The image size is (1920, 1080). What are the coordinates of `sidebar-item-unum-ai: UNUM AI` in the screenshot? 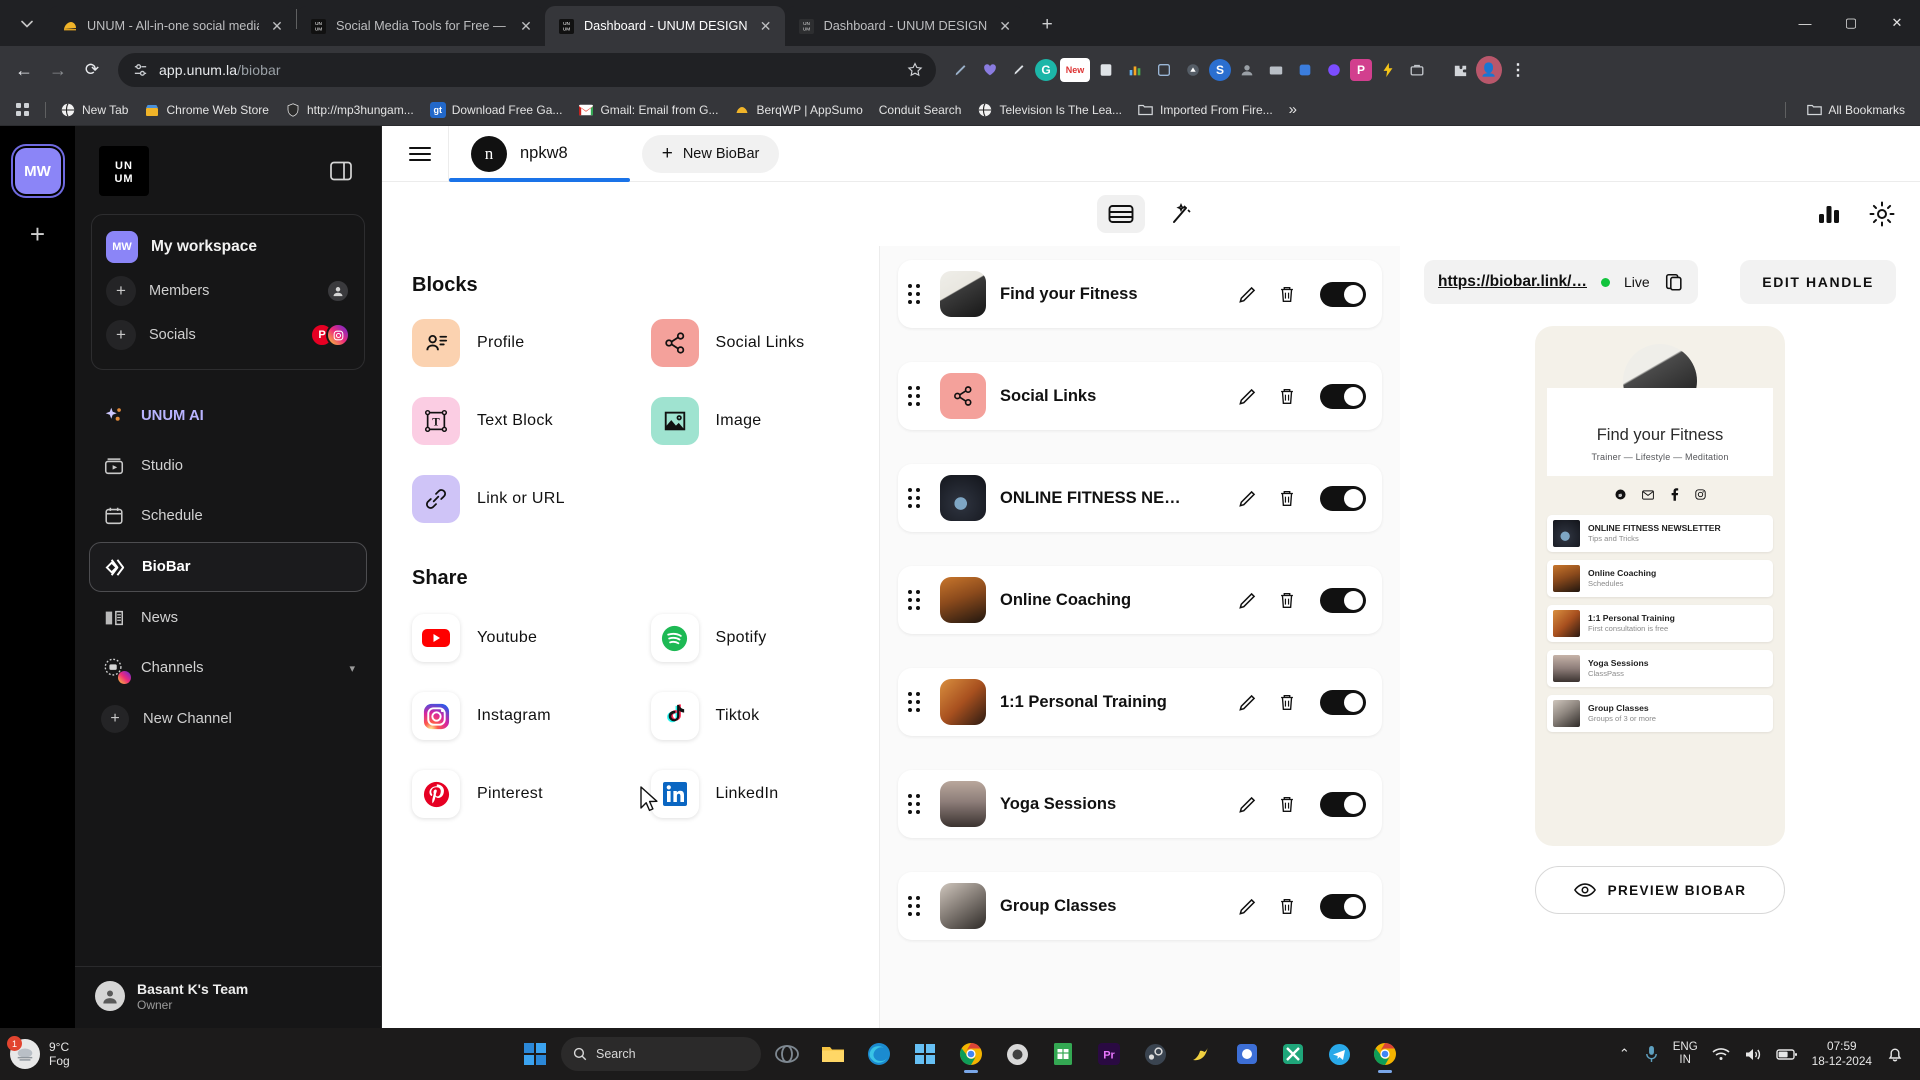 It's located at (228, 416).